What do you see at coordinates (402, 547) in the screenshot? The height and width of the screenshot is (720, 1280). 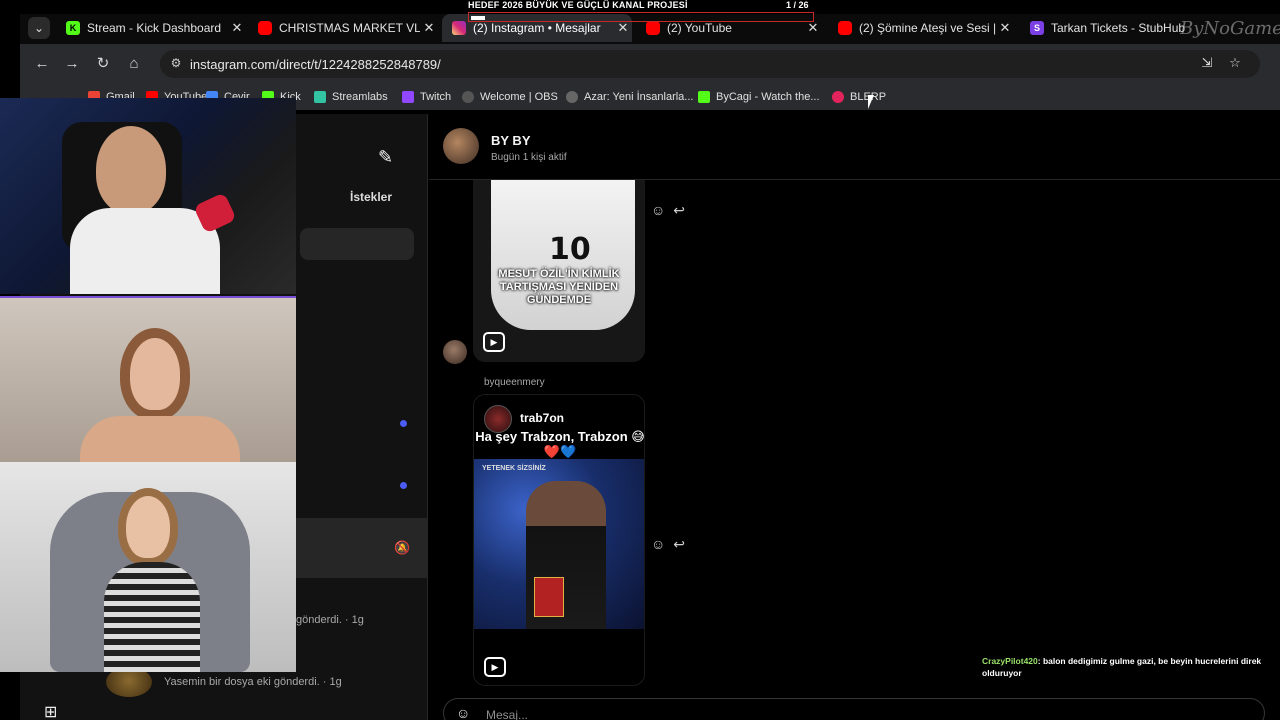 I see `muted-bell-icon: 🔕` at bounding box center [402, 547].